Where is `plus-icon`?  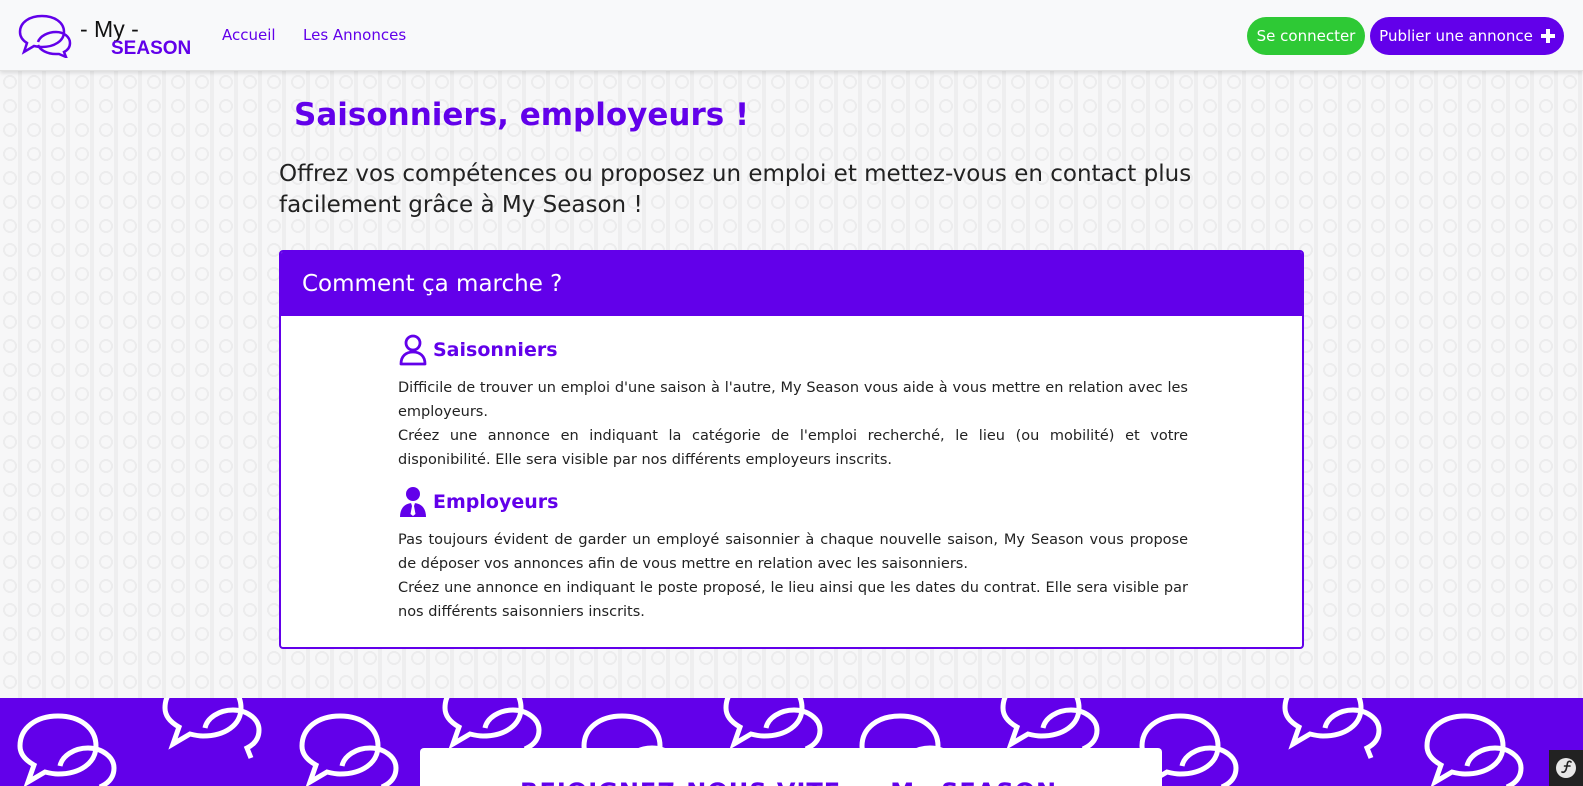
plus-icon is located at coordinates (1547, 36).